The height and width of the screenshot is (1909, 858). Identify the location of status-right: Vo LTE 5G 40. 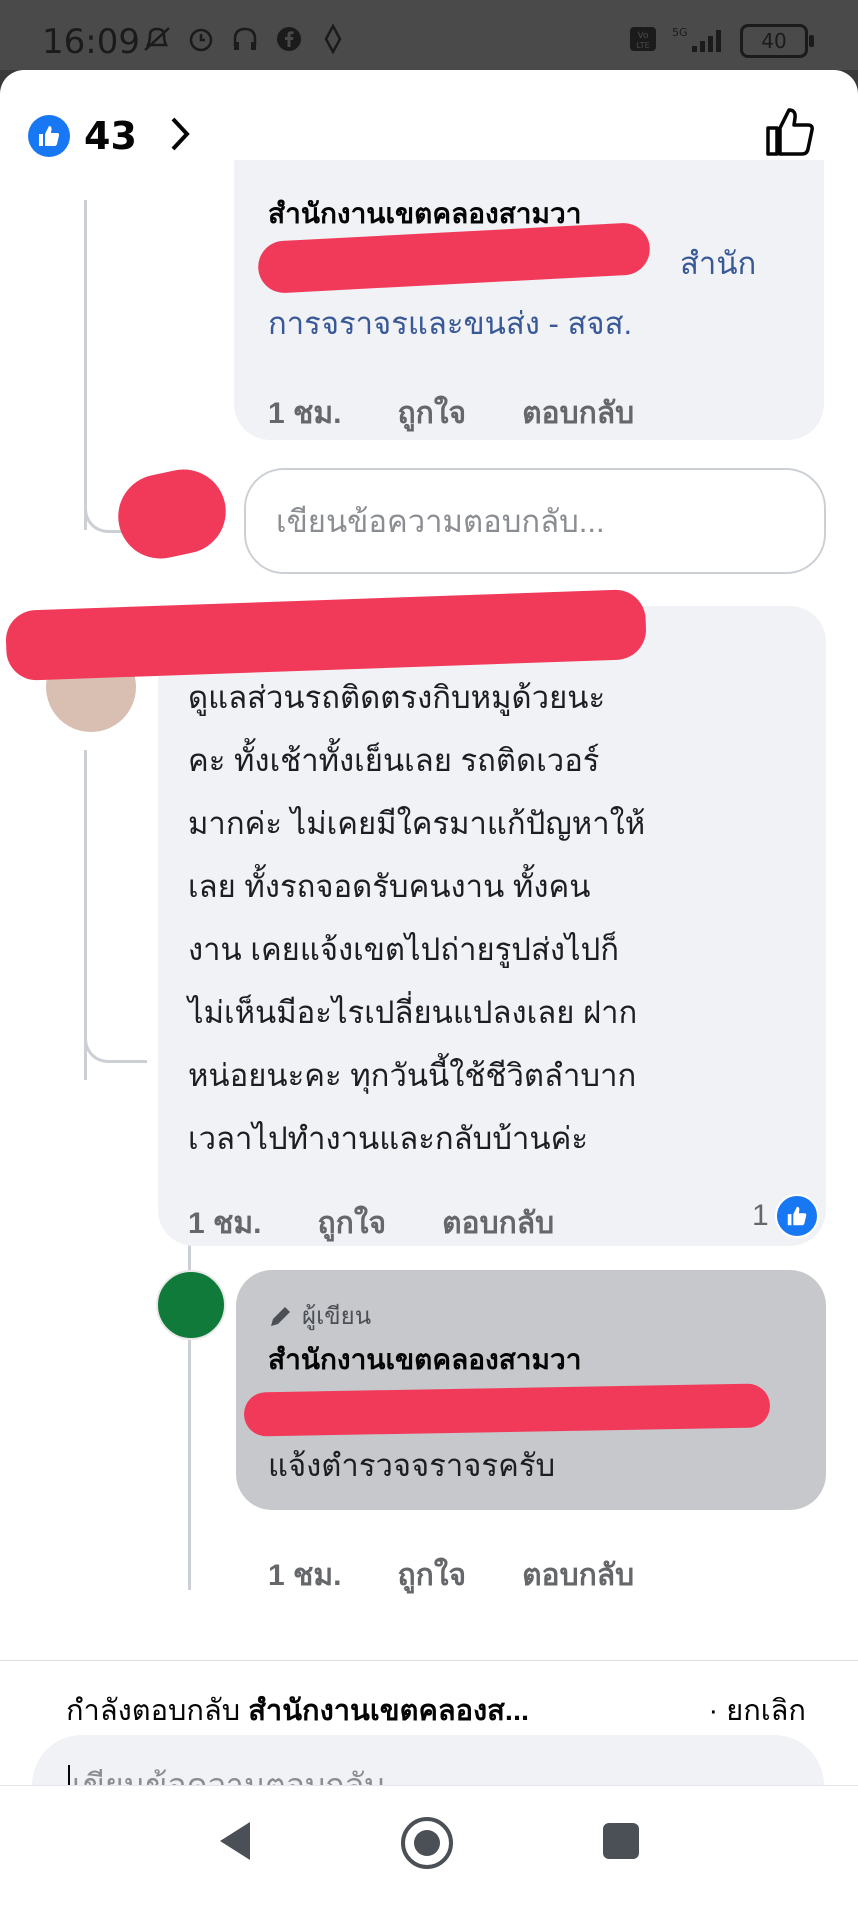
(721, 41).